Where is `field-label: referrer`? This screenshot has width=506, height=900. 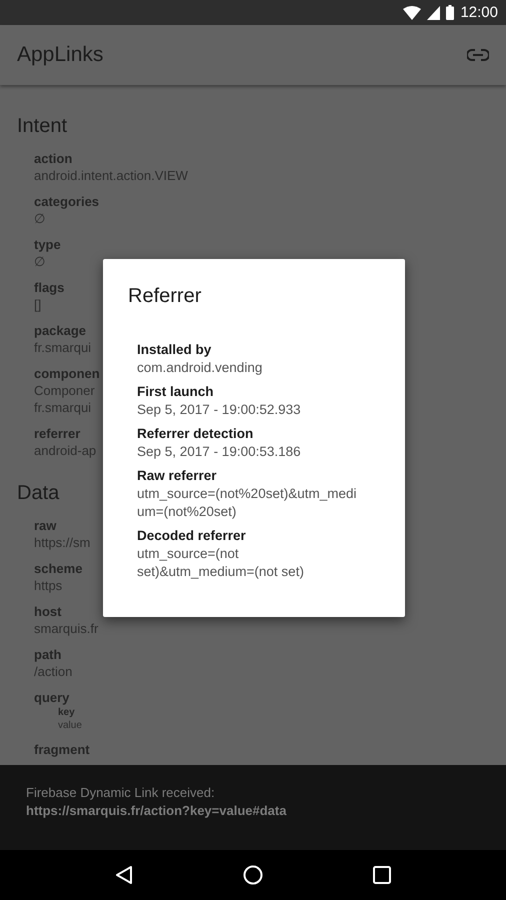 field-label: referrer is located at coordinates (57, 433).